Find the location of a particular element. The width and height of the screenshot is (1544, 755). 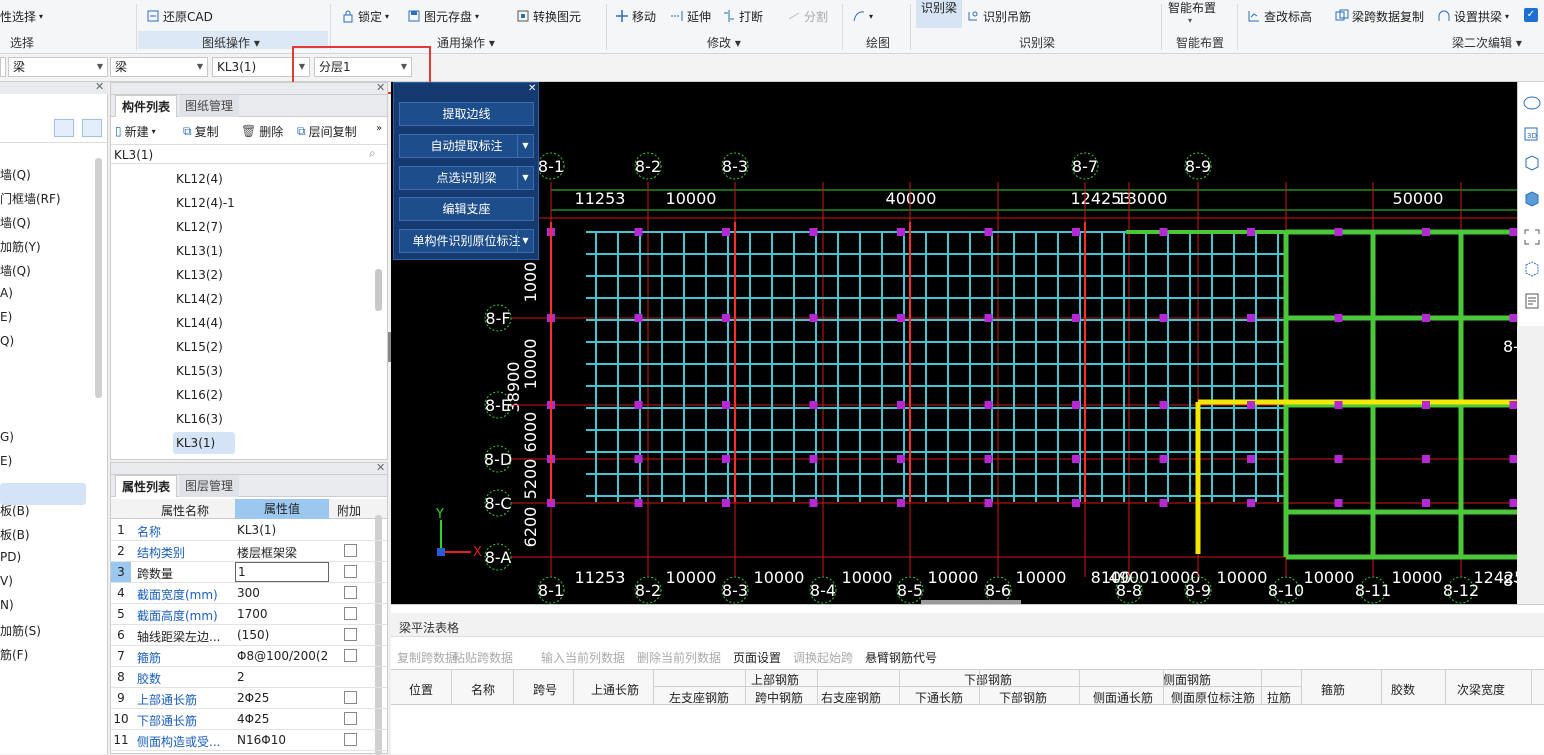

tab-layer-manage: 图层管理 is located at coordinates (209, 486).